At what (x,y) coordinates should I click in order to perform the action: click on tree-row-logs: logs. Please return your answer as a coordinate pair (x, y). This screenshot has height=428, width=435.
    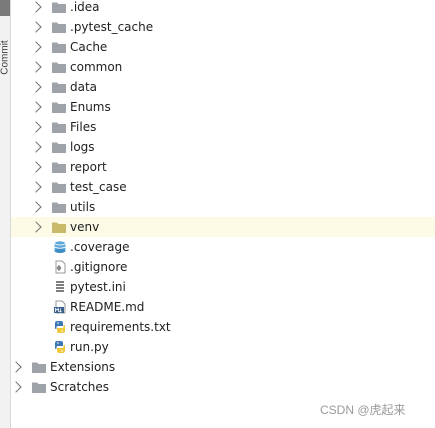
    Looking at the image, I should click on (223, 147).